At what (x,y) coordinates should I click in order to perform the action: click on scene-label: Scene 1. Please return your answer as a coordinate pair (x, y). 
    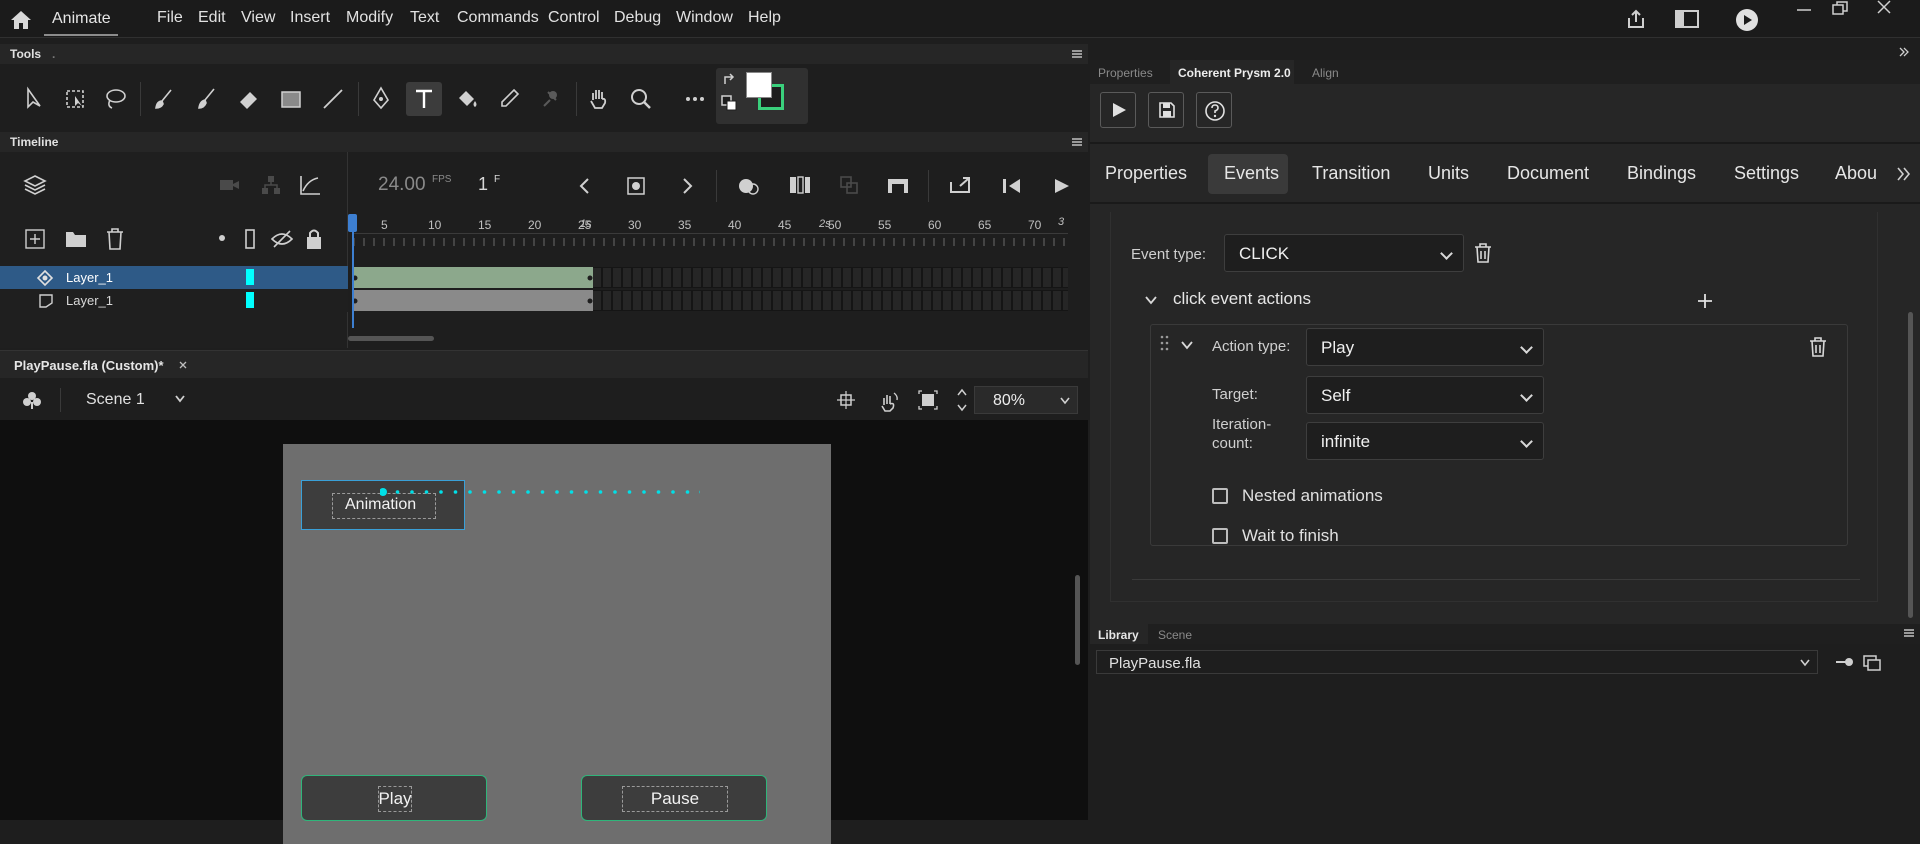
    Looking at the image, I should click on (115, 400).